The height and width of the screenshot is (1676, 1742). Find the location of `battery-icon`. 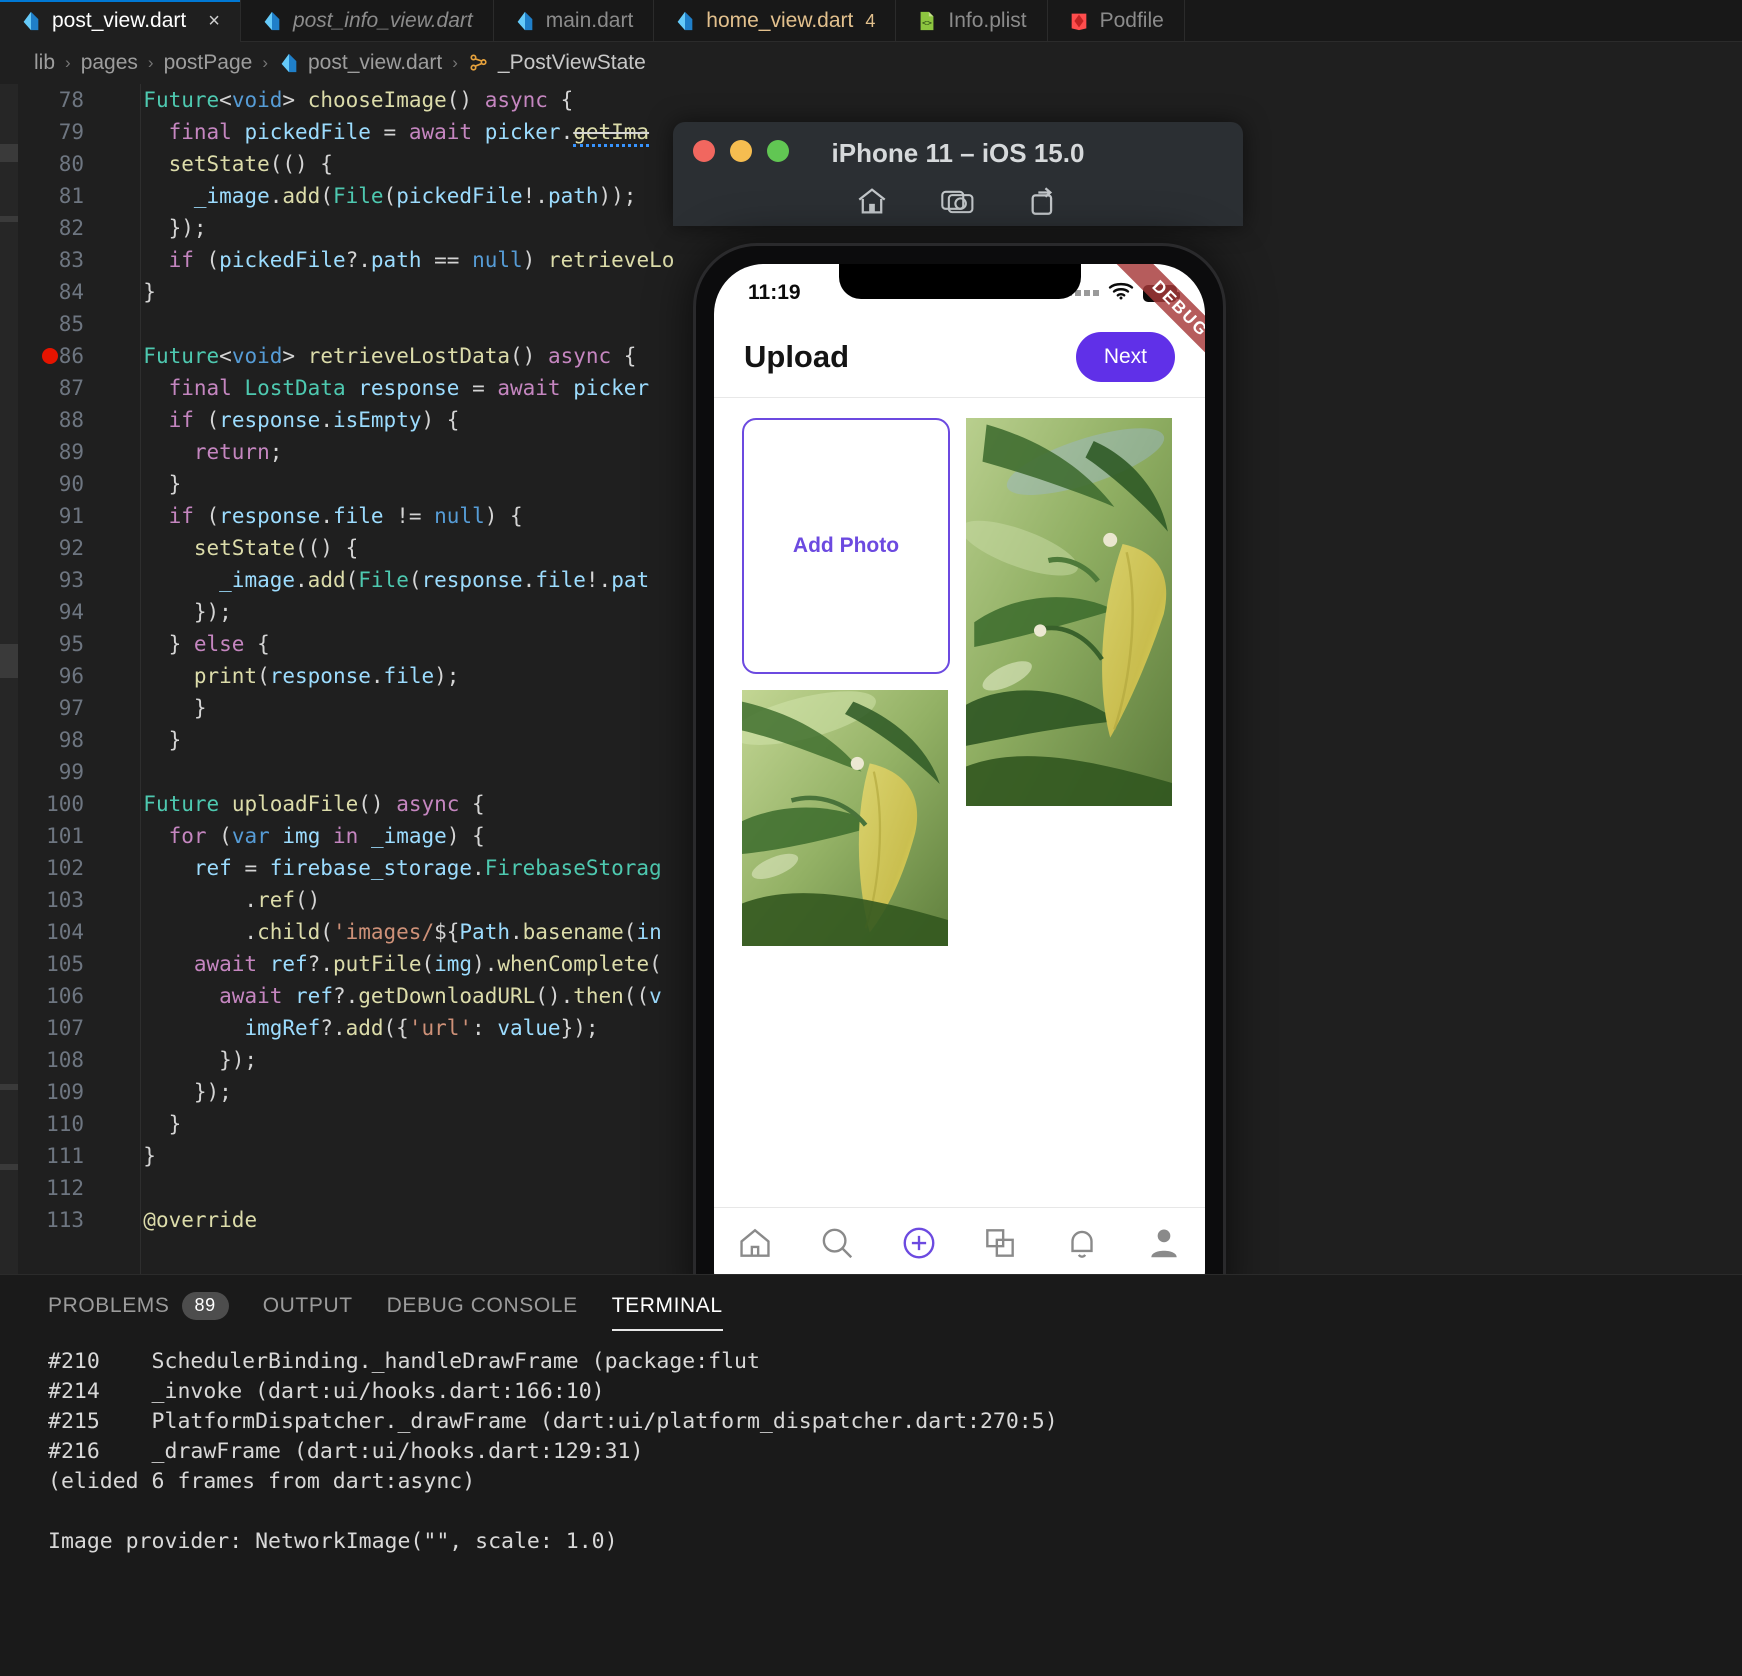

battery-icon is located at coordinates (1161, 293).